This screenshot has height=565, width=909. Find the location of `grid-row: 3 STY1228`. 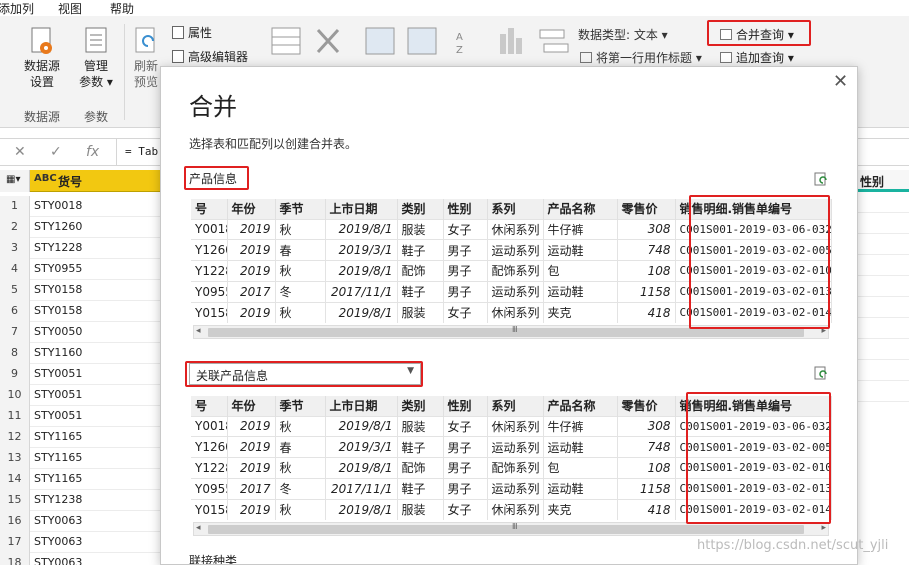

grid-row: 3 STY1228 is located at coordinates (80, 248).